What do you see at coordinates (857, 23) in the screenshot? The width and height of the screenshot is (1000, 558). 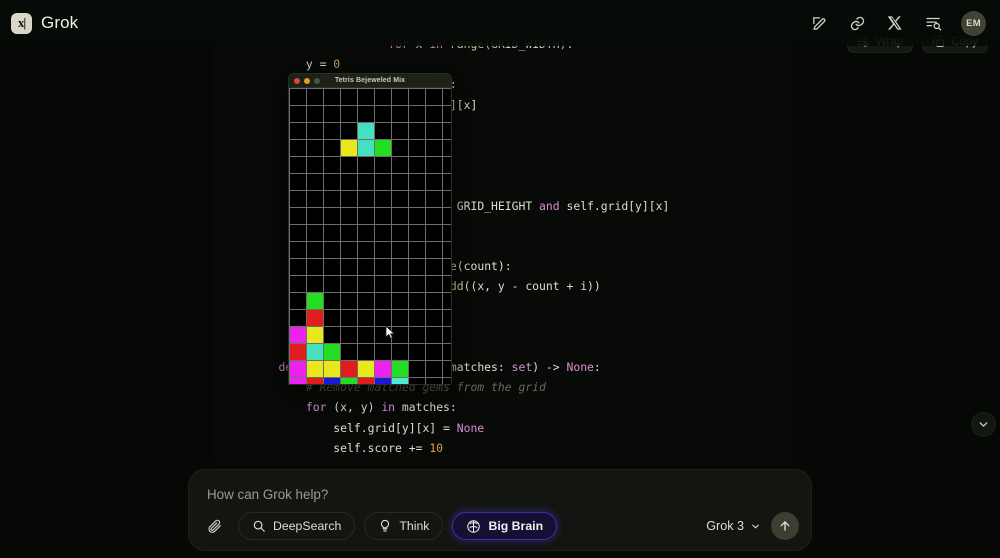 I see `link-icon` at bounding box center [857, 23].